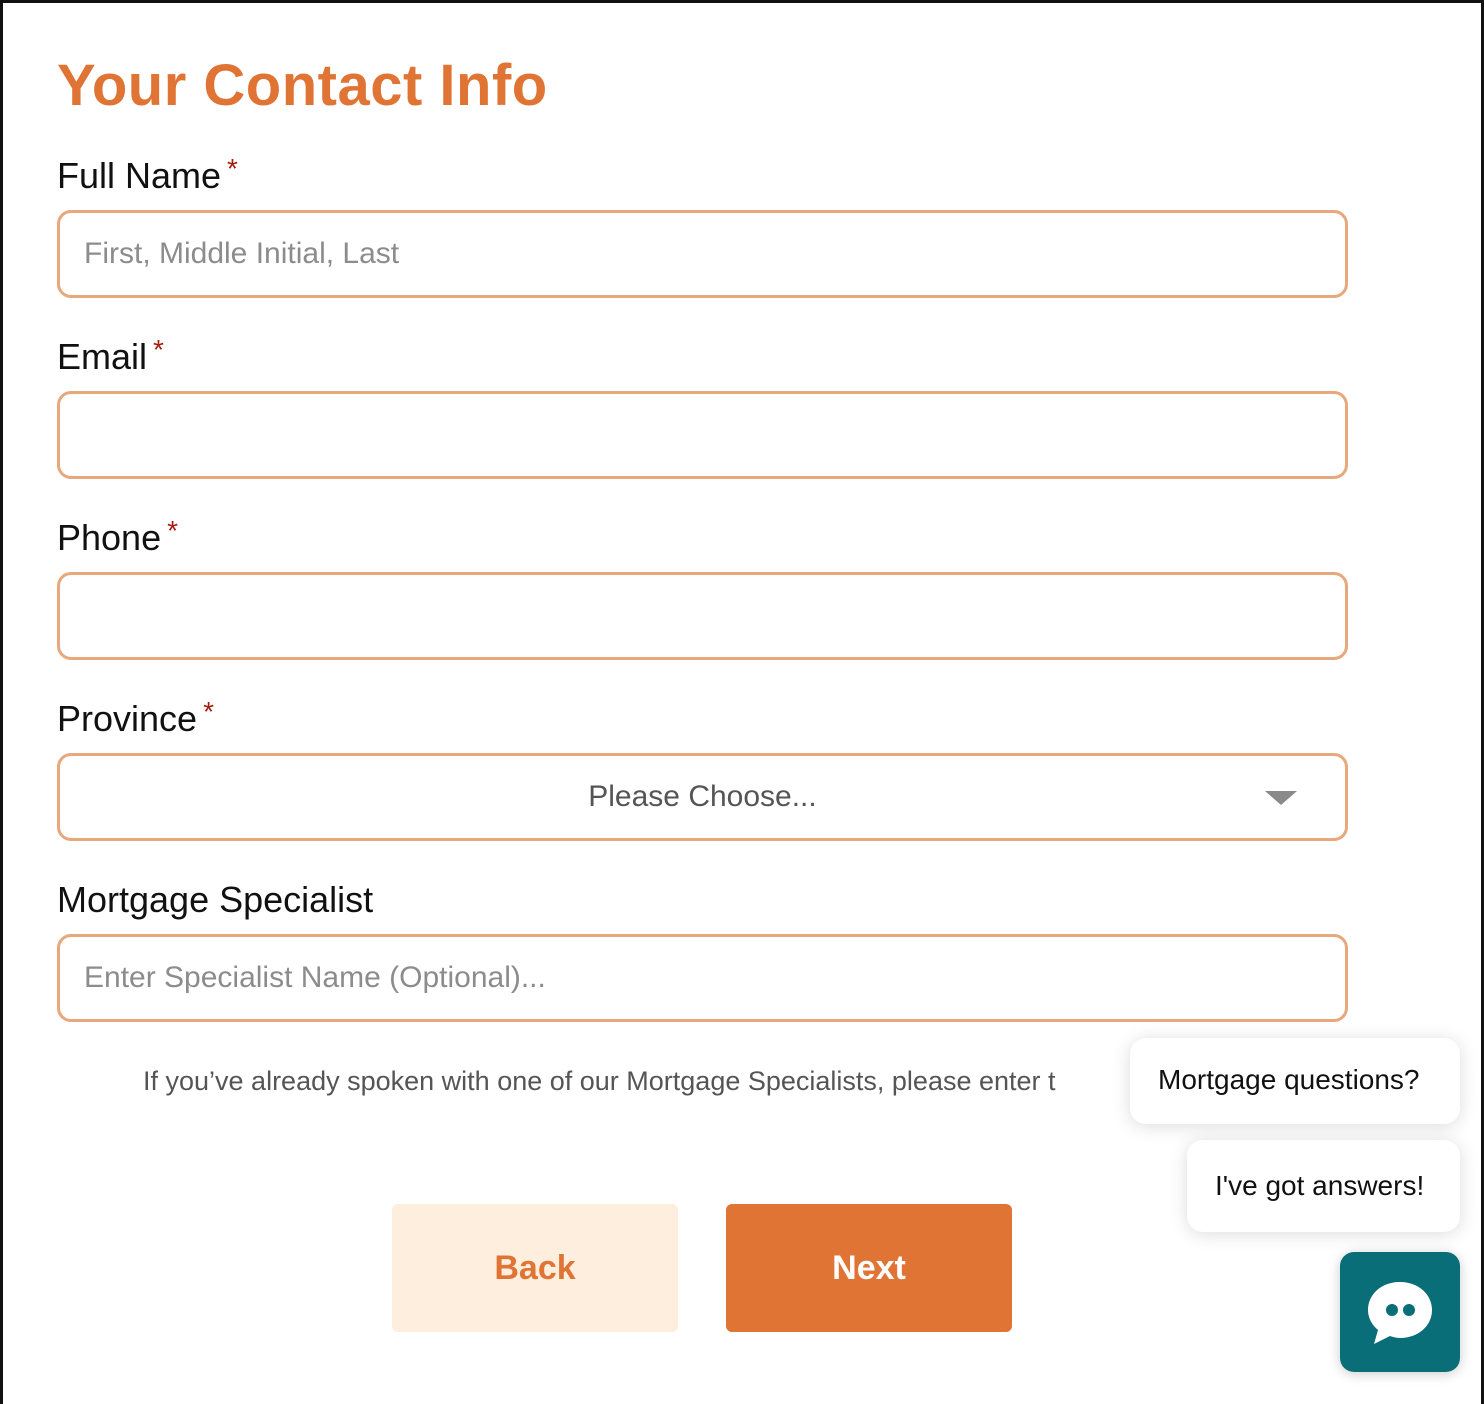 The width and height of the screenshot is (1484, 1404). I want to click on specialist-label-text: Mortgage Specialist, so click(215, 899).